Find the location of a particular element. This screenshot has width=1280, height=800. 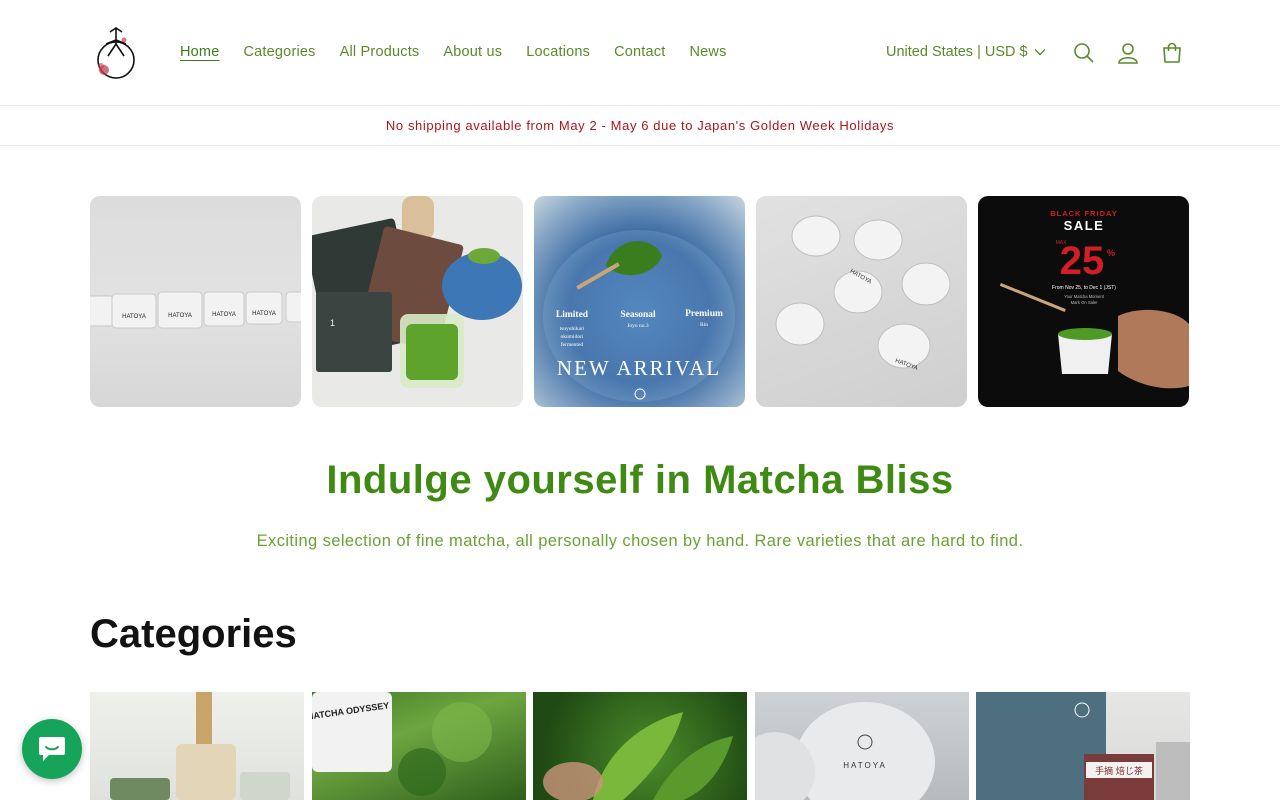

nav-all-products: All Products is located at coordinates (380, 52).